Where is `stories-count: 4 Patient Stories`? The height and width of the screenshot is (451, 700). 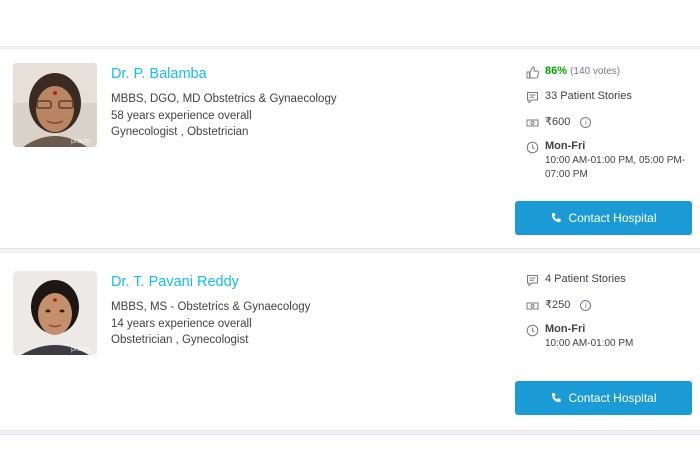 stories-count: 4 Patient Stories is located at coordinates (585, 279).